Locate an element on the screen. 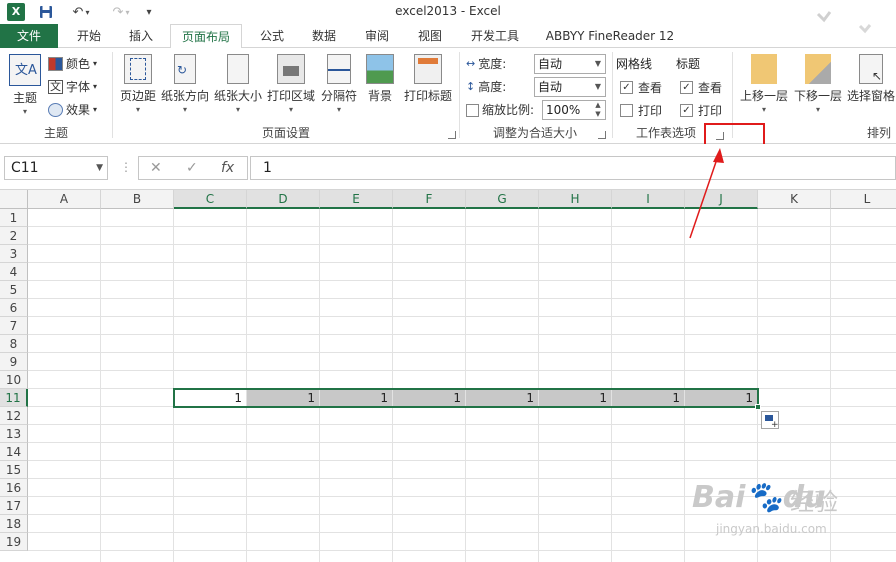 This screenshot has width=896, height=562. formula-input: 1 is located at coordinates (573, 168).